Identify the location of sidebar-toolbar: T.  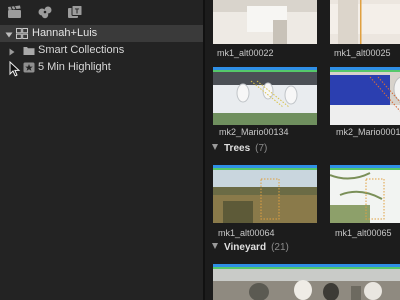
(101, 12).